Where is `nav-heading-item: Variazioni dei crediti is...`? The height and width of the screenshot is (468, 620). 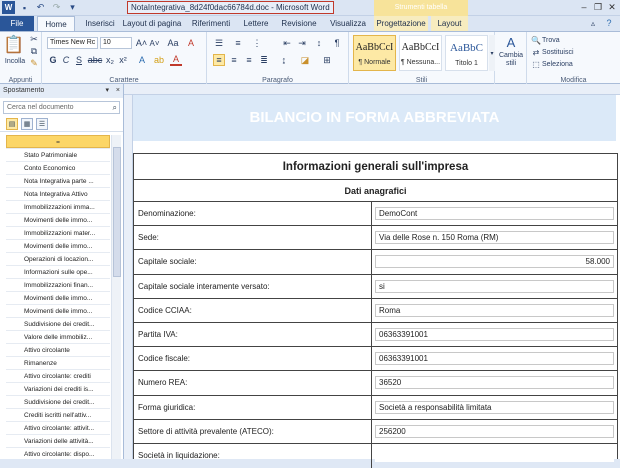 nav-heading-item: Variazioni dei crediti is... is located at coordinates (58, 388).